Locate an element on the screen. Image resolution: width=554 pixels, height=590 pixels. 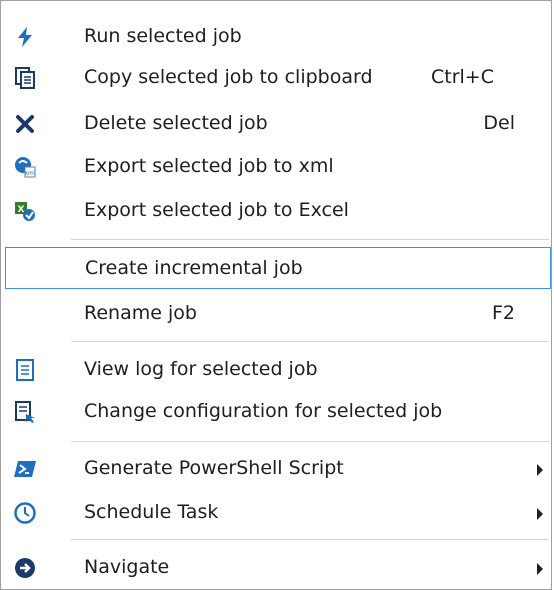
menu-item-rename-job: Rename job F2 is located at coordinates (278, 314).